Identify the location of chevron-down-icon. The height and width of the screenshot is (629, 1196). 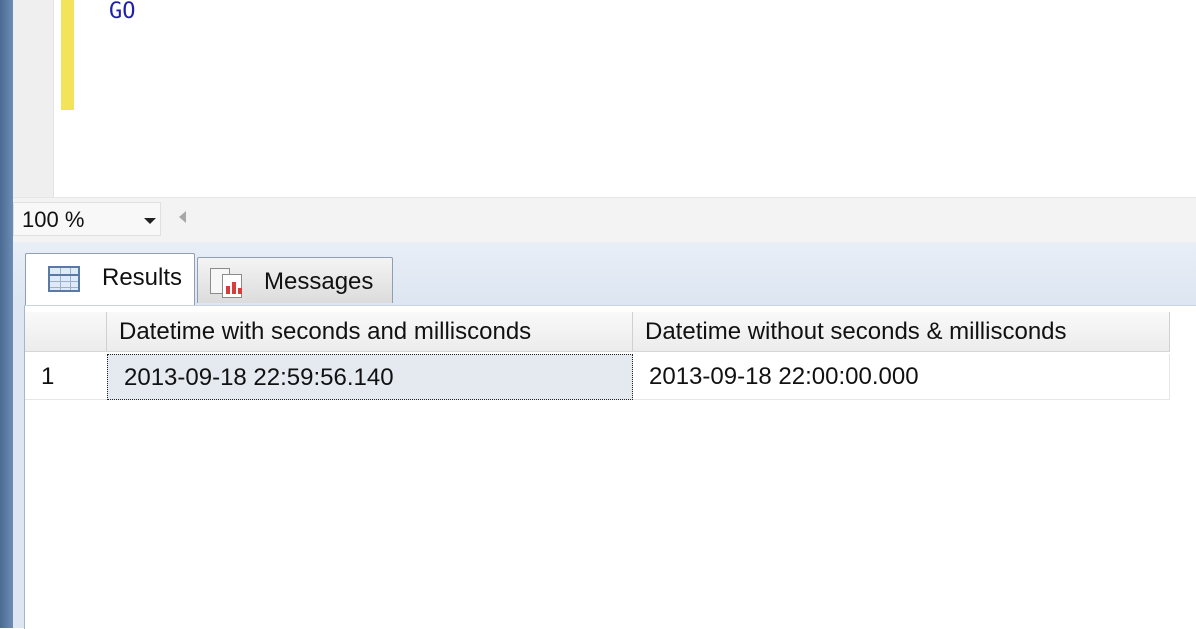
(150, 221).